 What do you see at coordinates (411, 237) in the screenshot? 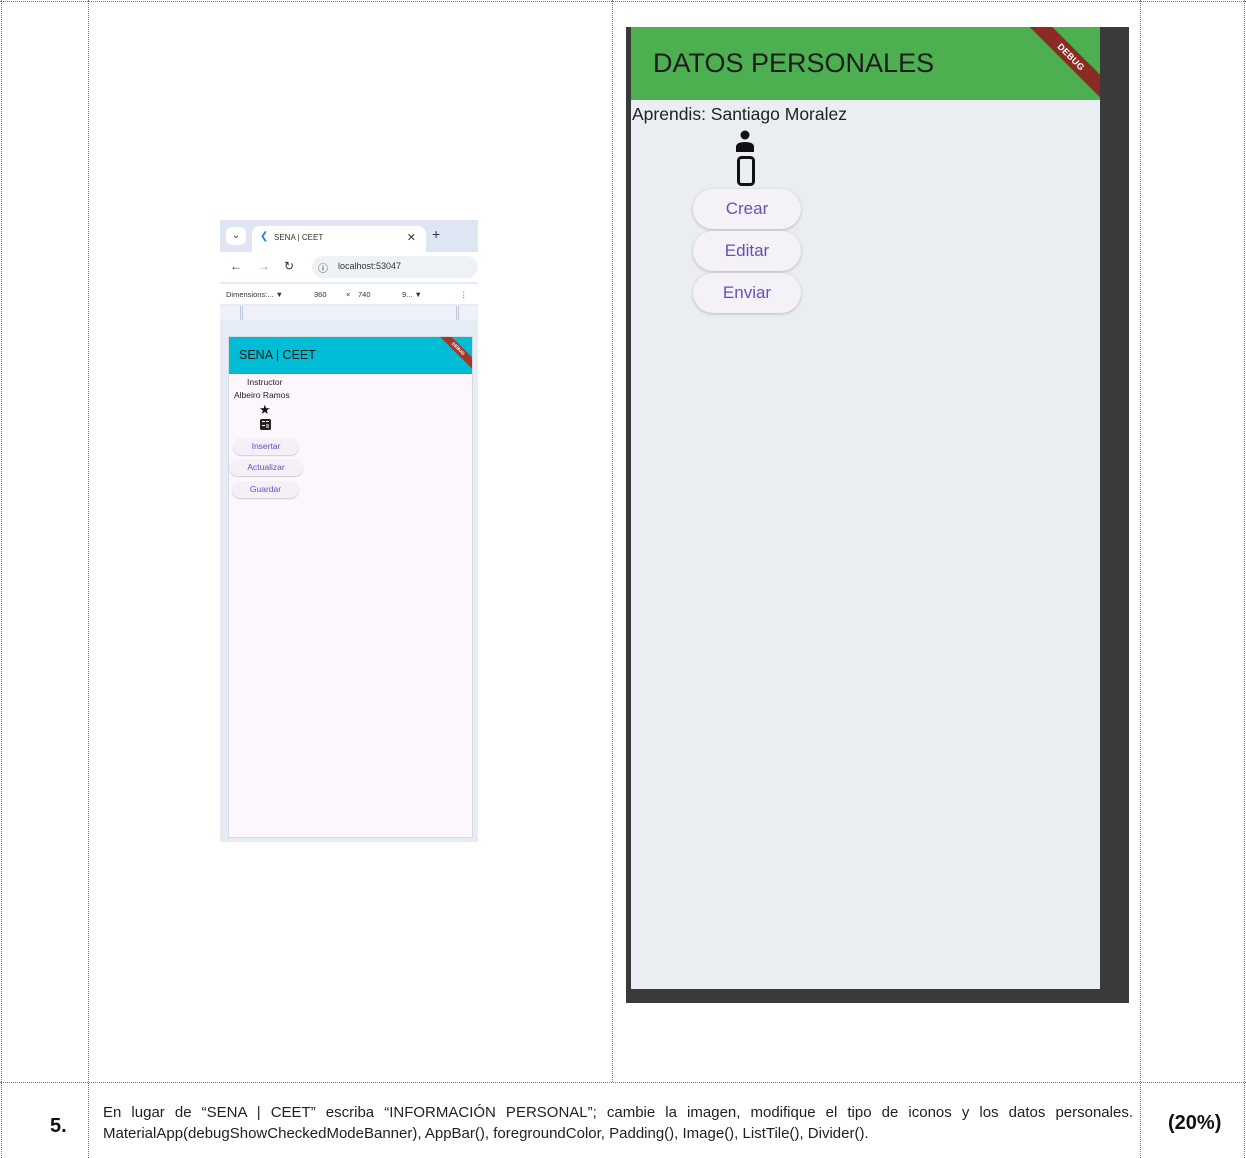
I see `tab-close-icon: ✕` at bounding box center [411, 237].